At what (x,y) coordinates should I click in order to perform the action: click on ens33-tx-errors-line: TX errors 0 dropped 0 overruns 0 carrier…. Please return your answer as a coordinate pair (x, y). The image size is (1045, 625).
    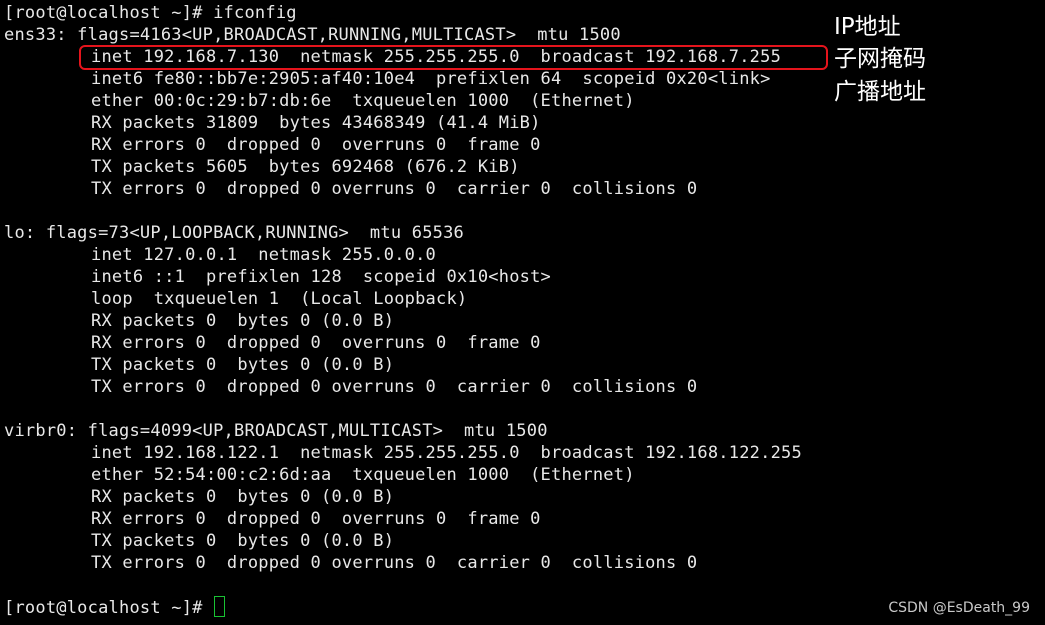
    Looking at the image, I should click on (394, 189).